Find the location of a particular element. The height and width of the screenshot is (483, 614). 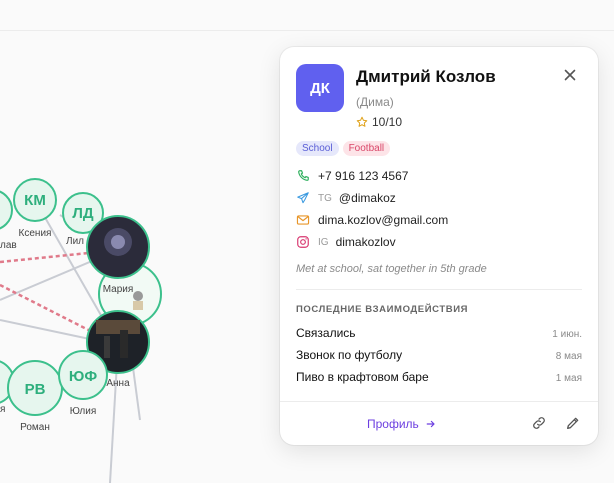

tag-school: School is located at coordinates (317, 148).